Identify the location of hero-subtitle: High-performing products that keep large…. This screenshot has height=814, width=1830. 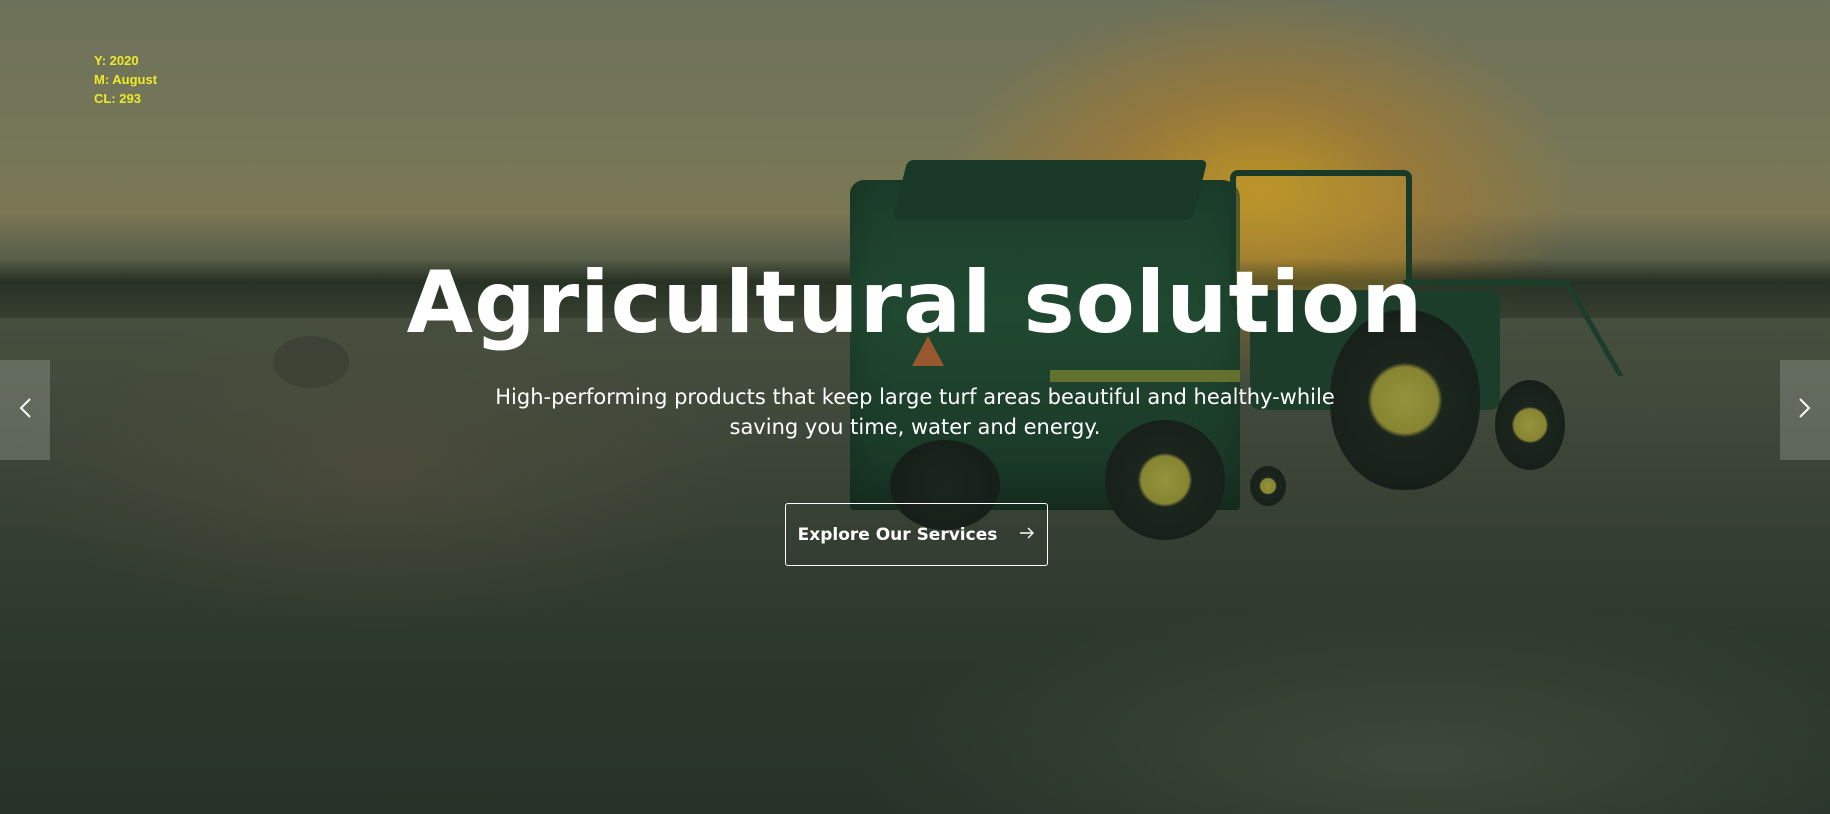
(915, 412).